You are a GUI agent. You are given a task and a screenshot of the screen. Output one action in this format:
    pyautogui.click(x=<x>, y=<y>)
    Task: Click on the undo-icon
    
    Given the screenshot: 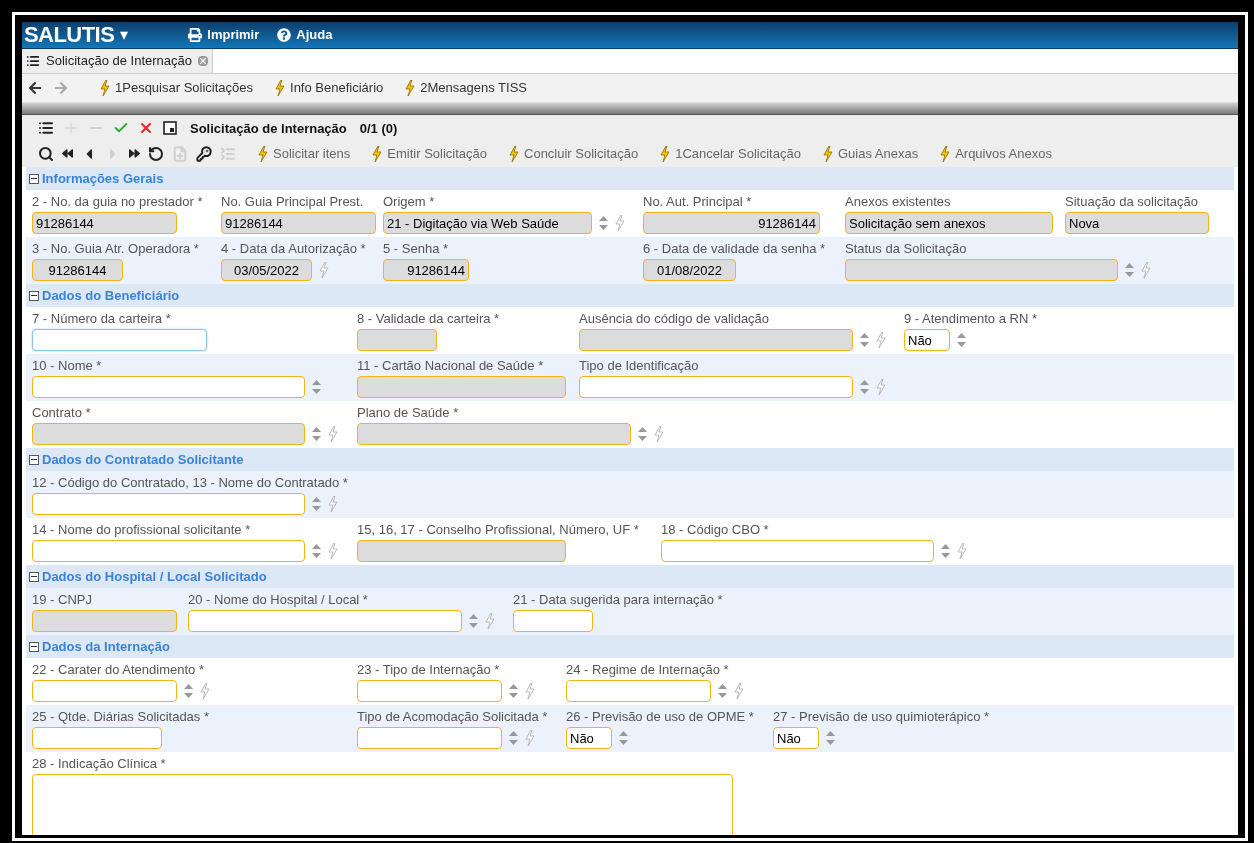 What is the action you would take?
    pyautogui.click(x=156, y=153)
    